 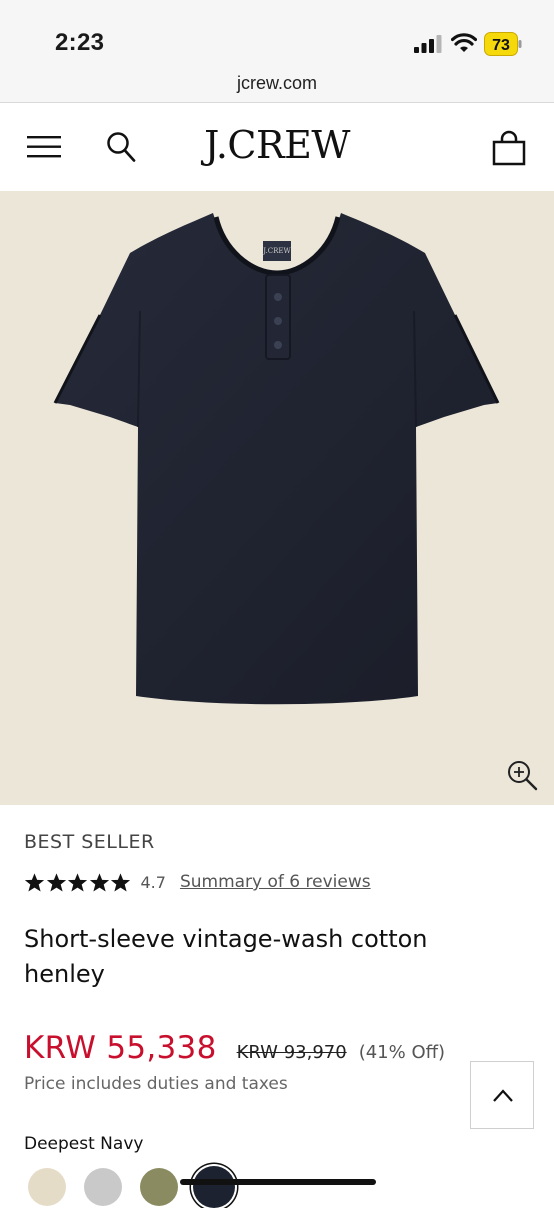 What do you see at coordinates (275, 882) in the screenshot?
I see `reviews-summary-link: Summary of 6 reviews` at bounding box center [275, 882].